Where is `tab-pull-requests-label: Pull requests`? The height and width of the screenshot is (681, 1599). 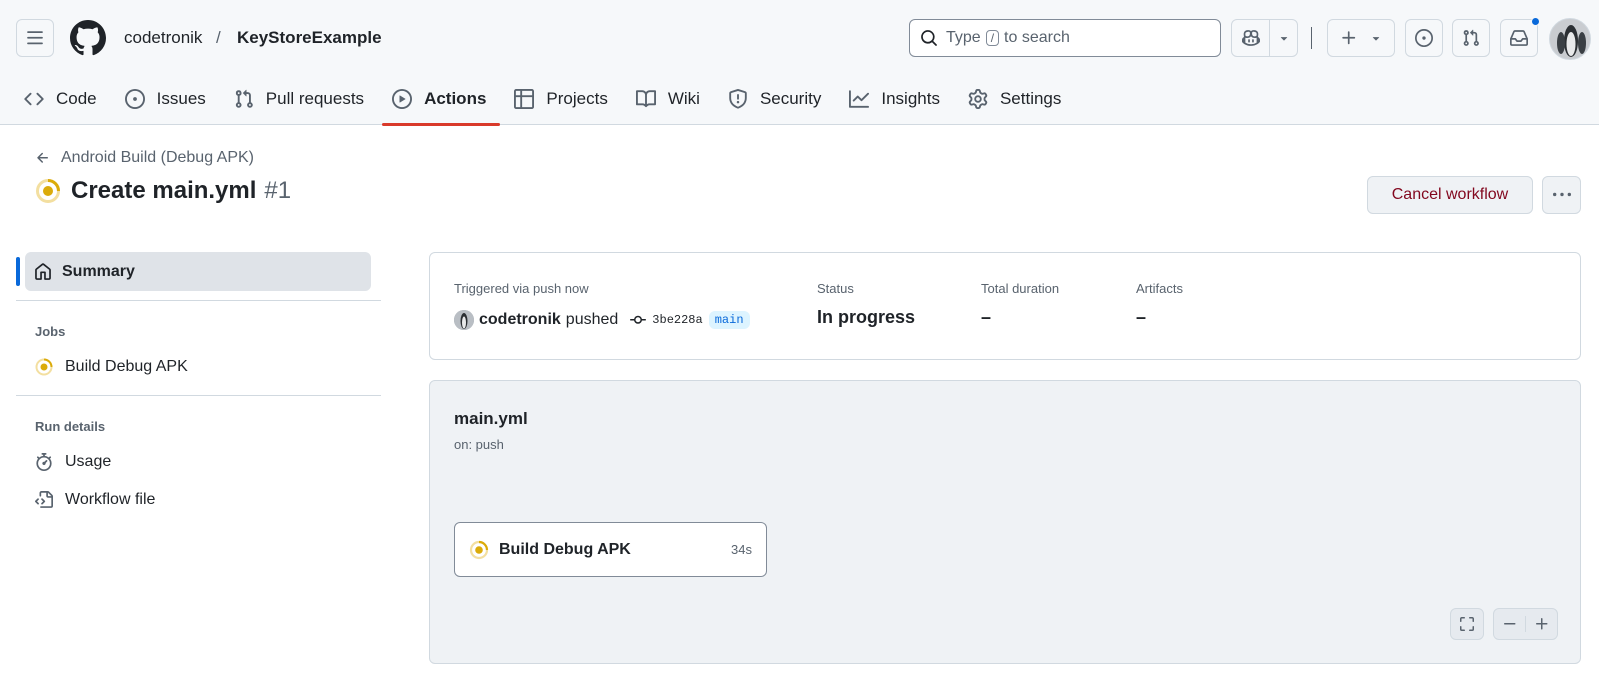
tab-pull-requests-label: Pull requests is located at coordinates (315, 98).